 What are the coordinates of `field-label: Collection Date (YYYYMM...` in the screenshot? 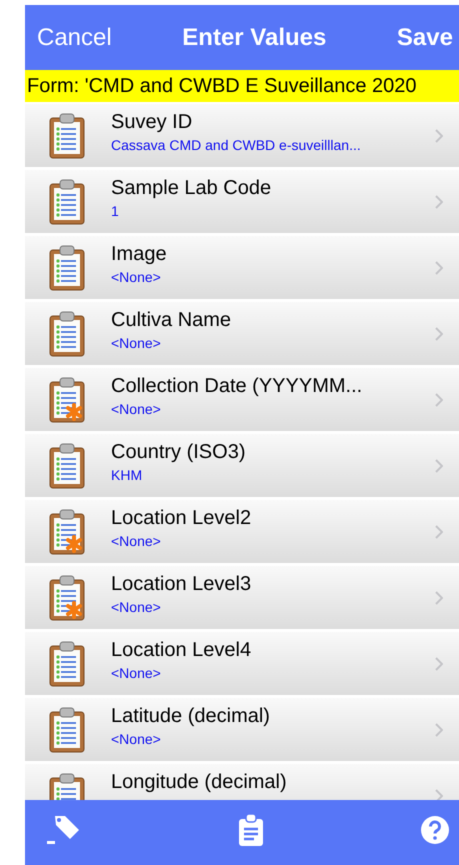 It's located at (237, 386).